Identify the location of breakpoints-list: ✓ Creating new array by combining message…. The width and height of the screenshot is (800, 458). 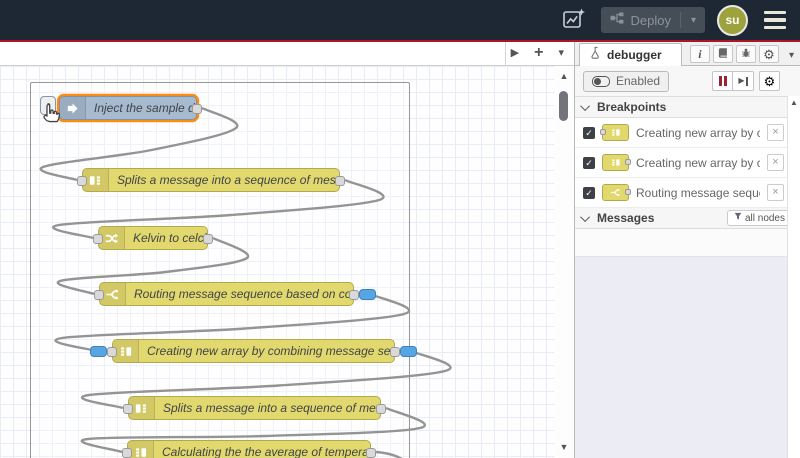
(687, 163).